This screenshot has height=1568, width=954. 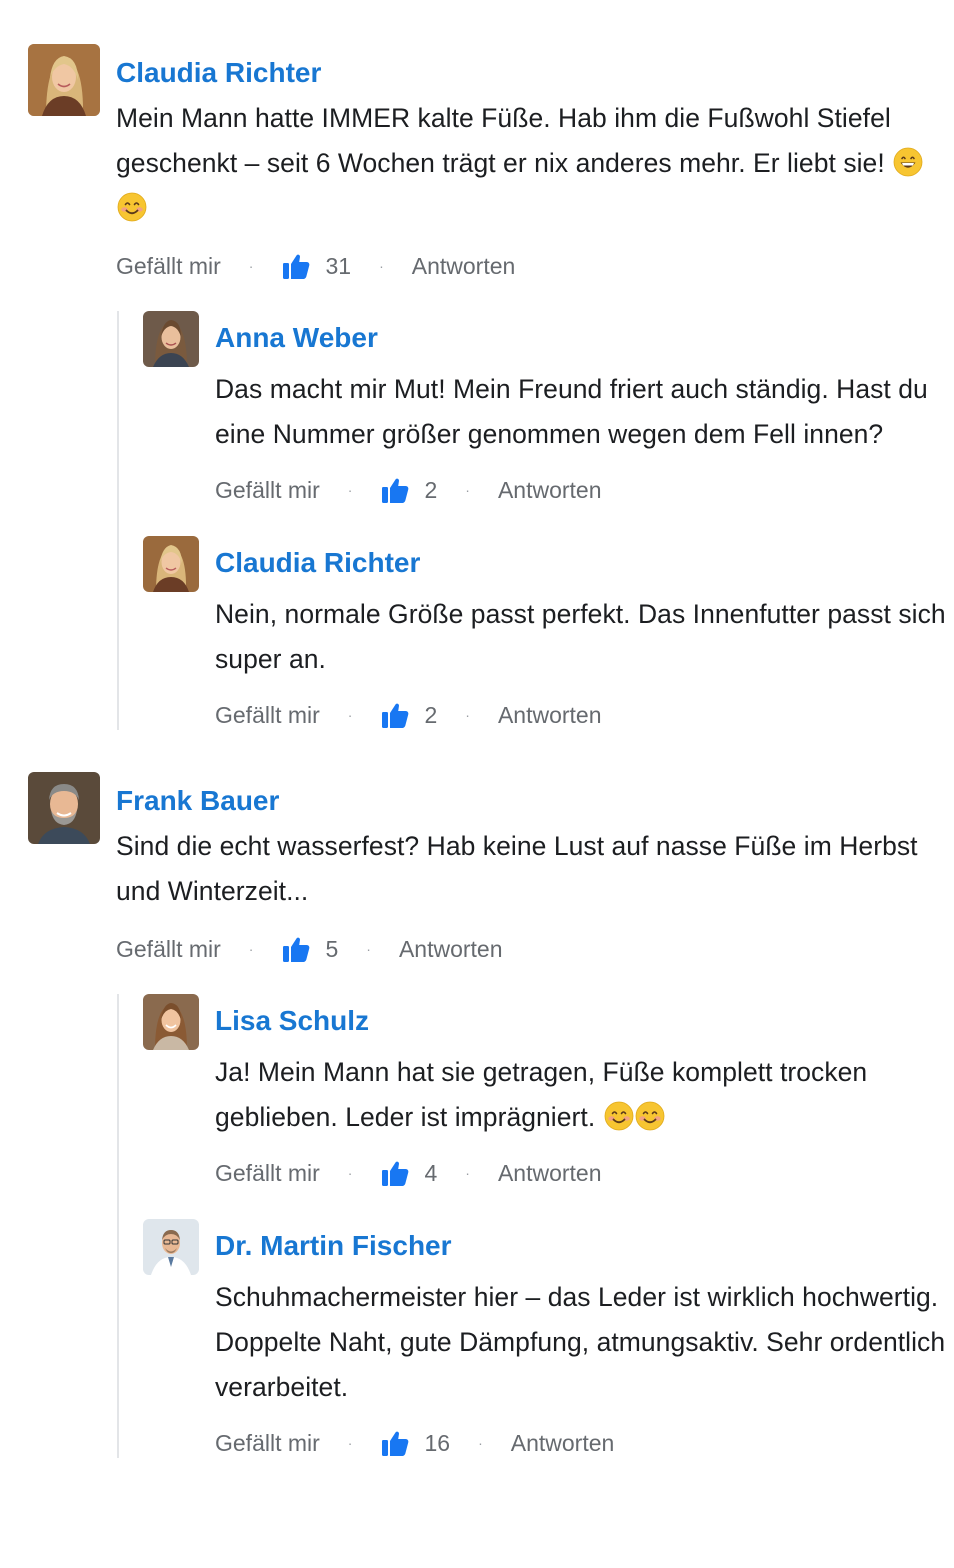 What do you see at coordinates (197, 801) in the screenshot?
I see `comment-author: Frank Bauer` at bounding box center [197, 801].